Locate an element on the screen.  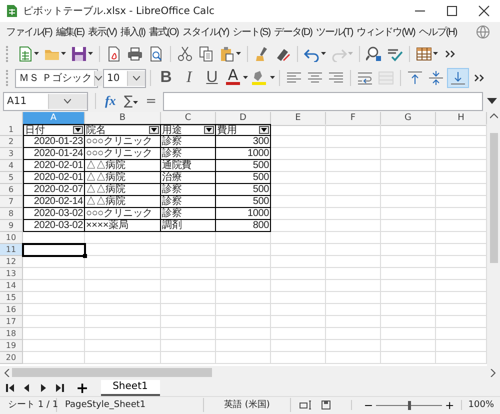
sheet-cell: 2020-01-23 is located at coordinates (54, 142).